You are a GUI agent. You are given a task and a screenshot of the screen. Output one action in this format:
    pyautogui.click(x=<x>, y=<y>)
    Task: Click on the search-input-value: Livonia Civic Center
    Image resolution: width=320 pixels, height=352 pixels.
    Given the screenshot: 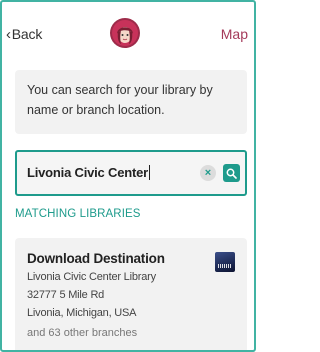 What is the action you would take?
    pyautogui.click(x=87, y=172)
    